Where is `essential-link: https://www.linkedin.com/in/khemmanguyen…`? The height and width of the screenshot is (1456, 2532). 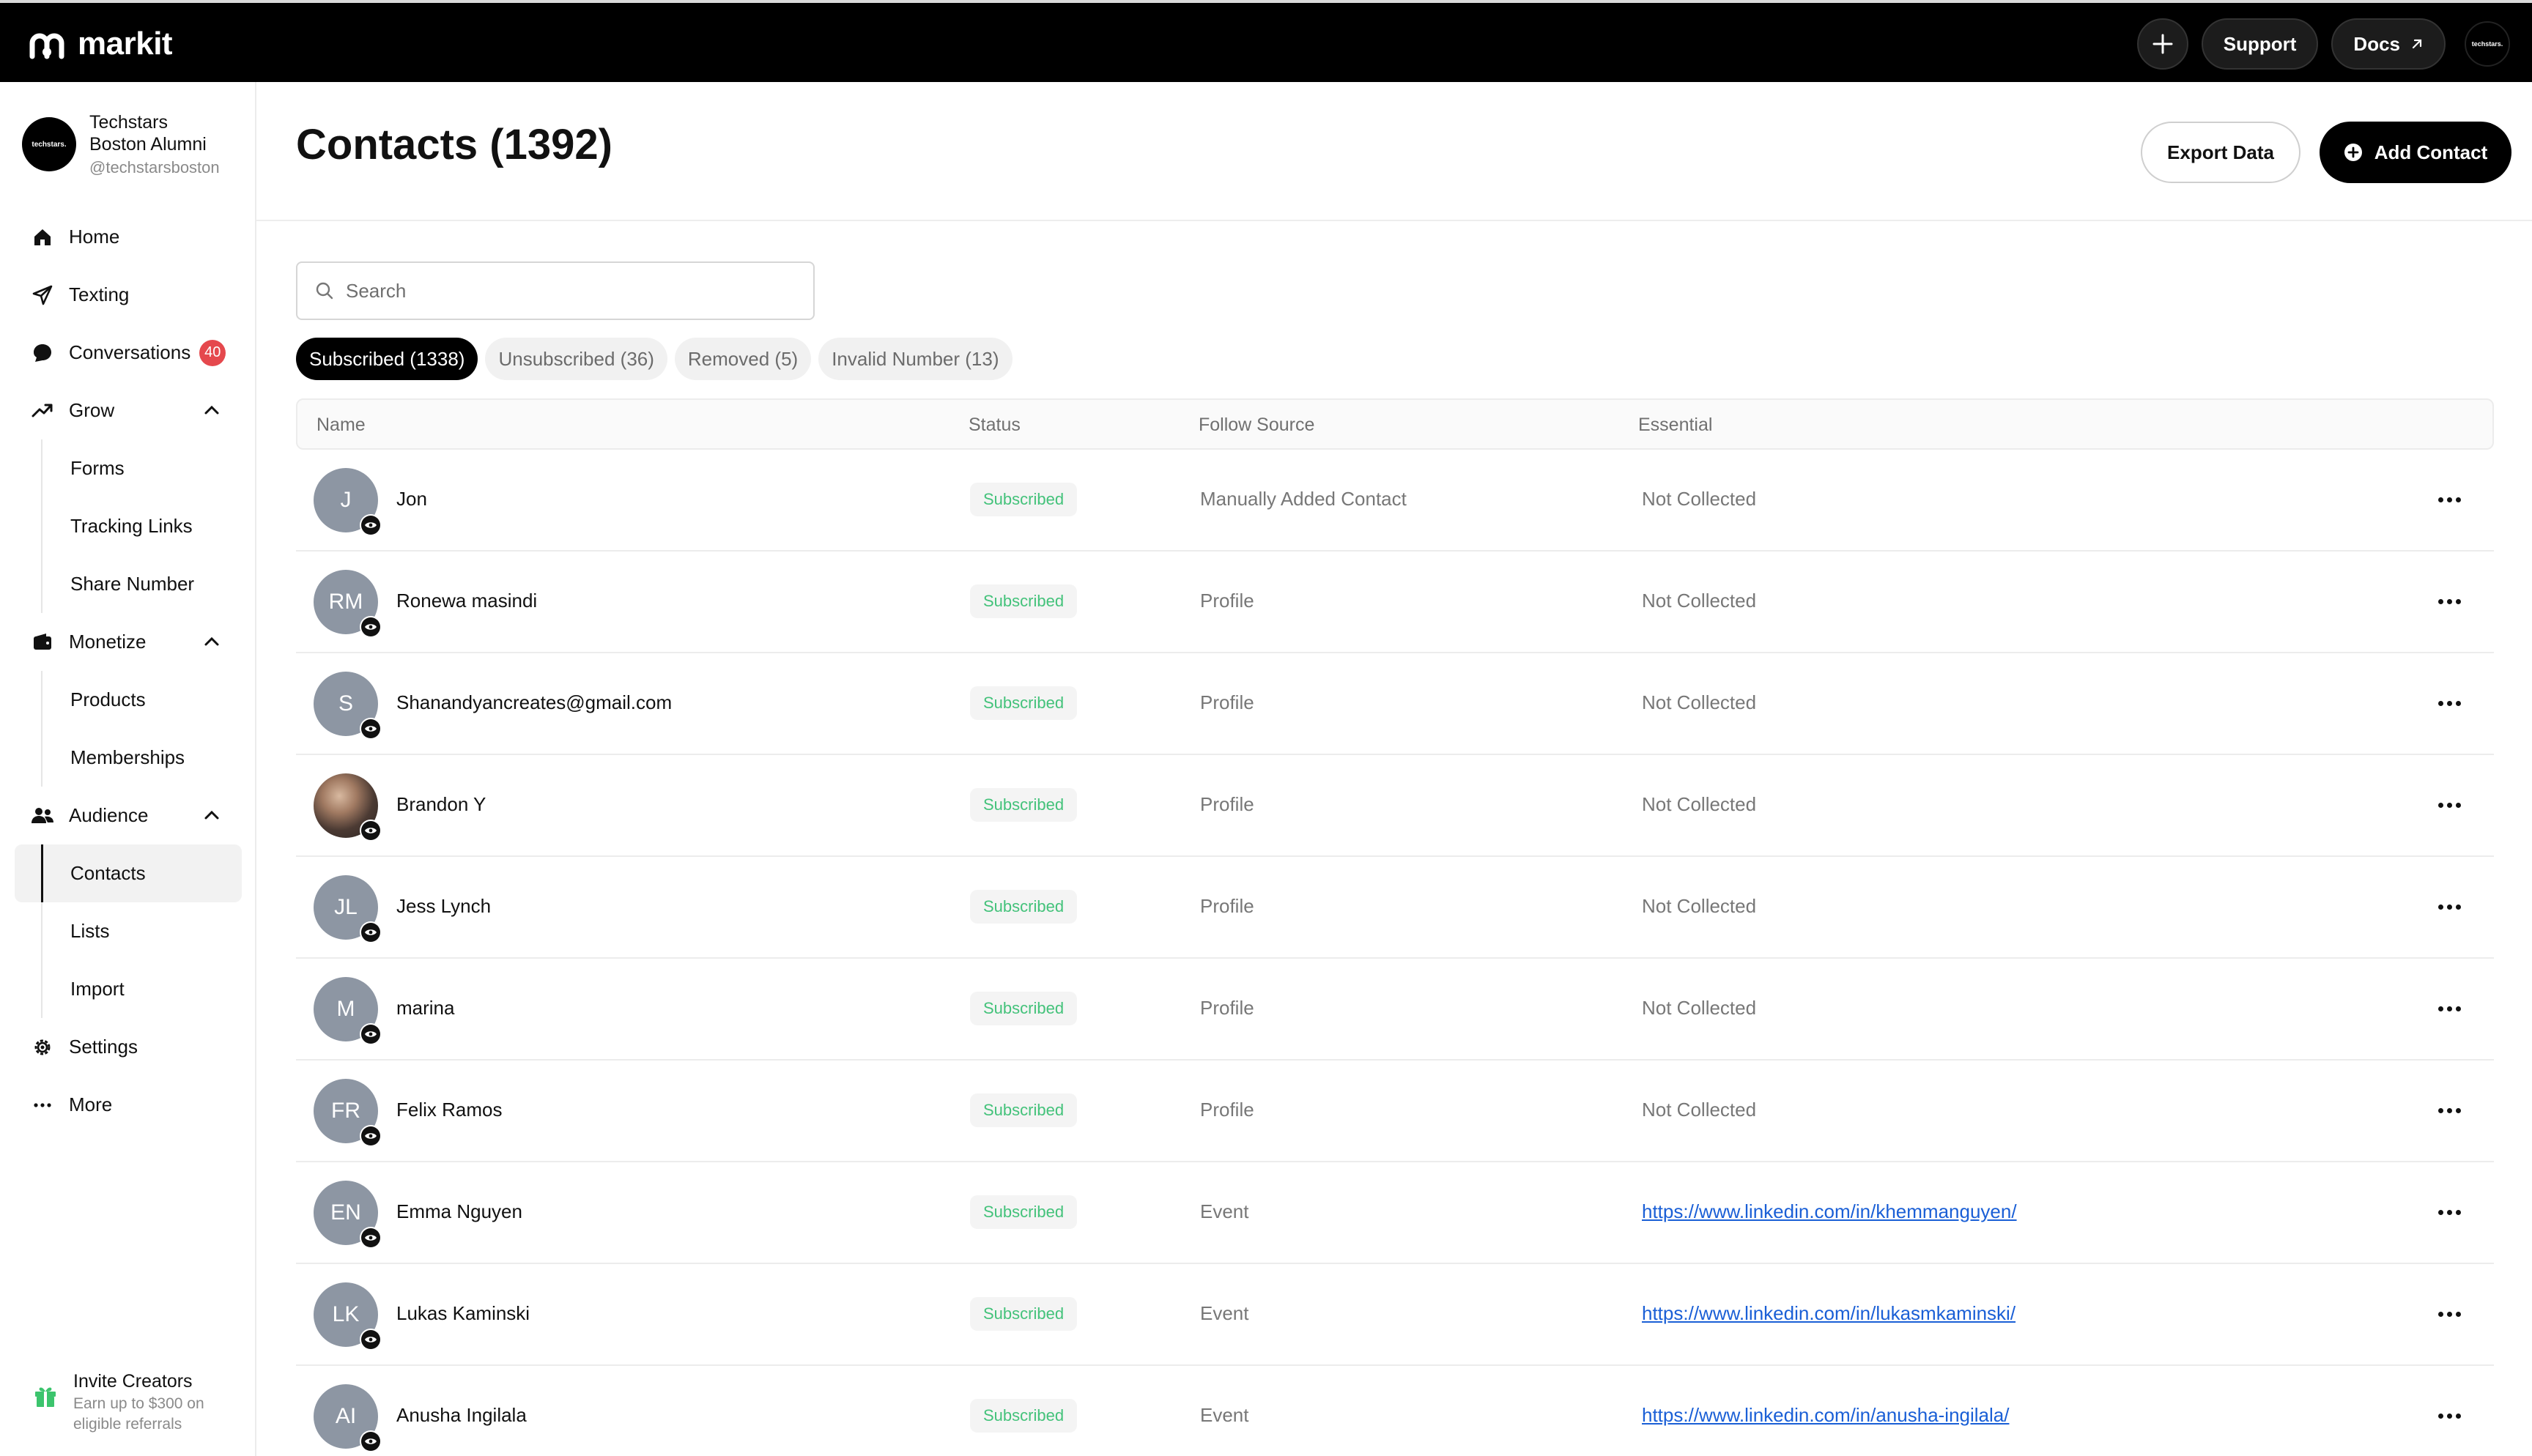
essential-link: https://www.linkedin.com/in/khemmanguyen… is located at coordinates (1829, 1212).